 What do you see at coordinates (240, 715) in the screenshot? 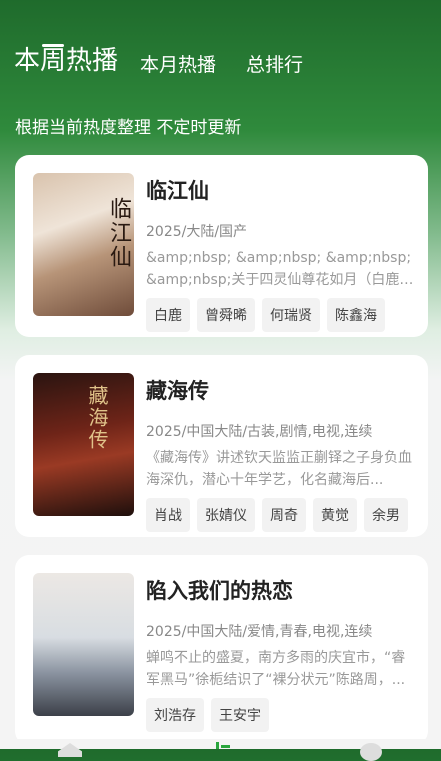
I see `cast-chip: 王安宇` at bounding box center [240, 715].